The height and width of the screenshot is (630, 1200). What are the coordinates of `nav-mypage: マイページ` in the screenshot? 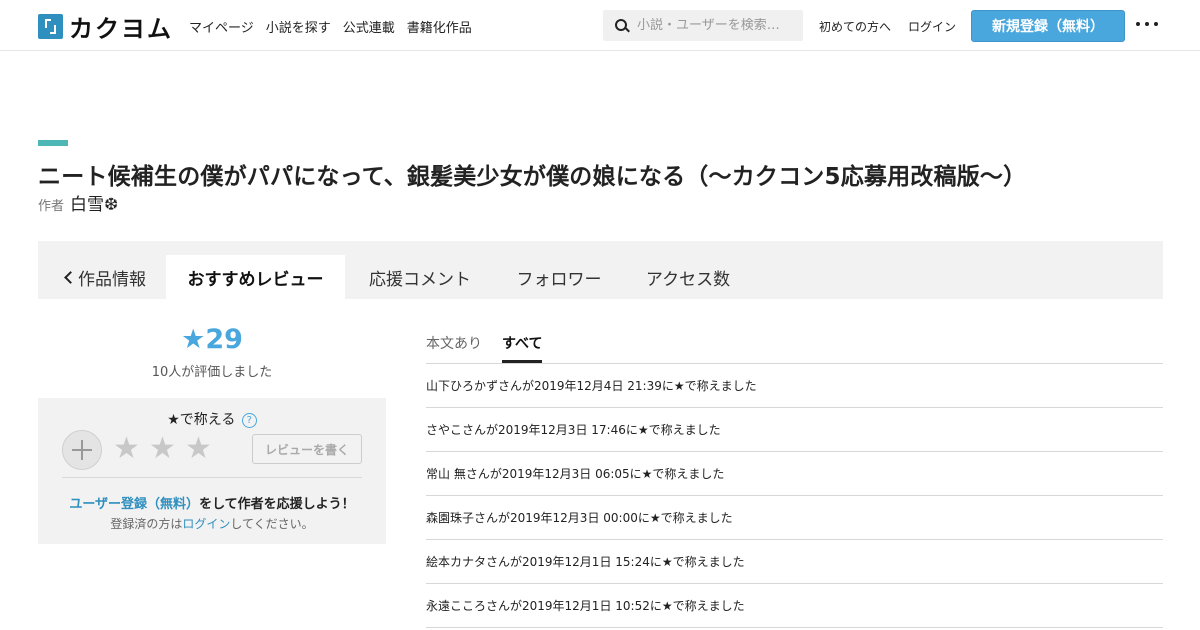 It's located at (221, 26).